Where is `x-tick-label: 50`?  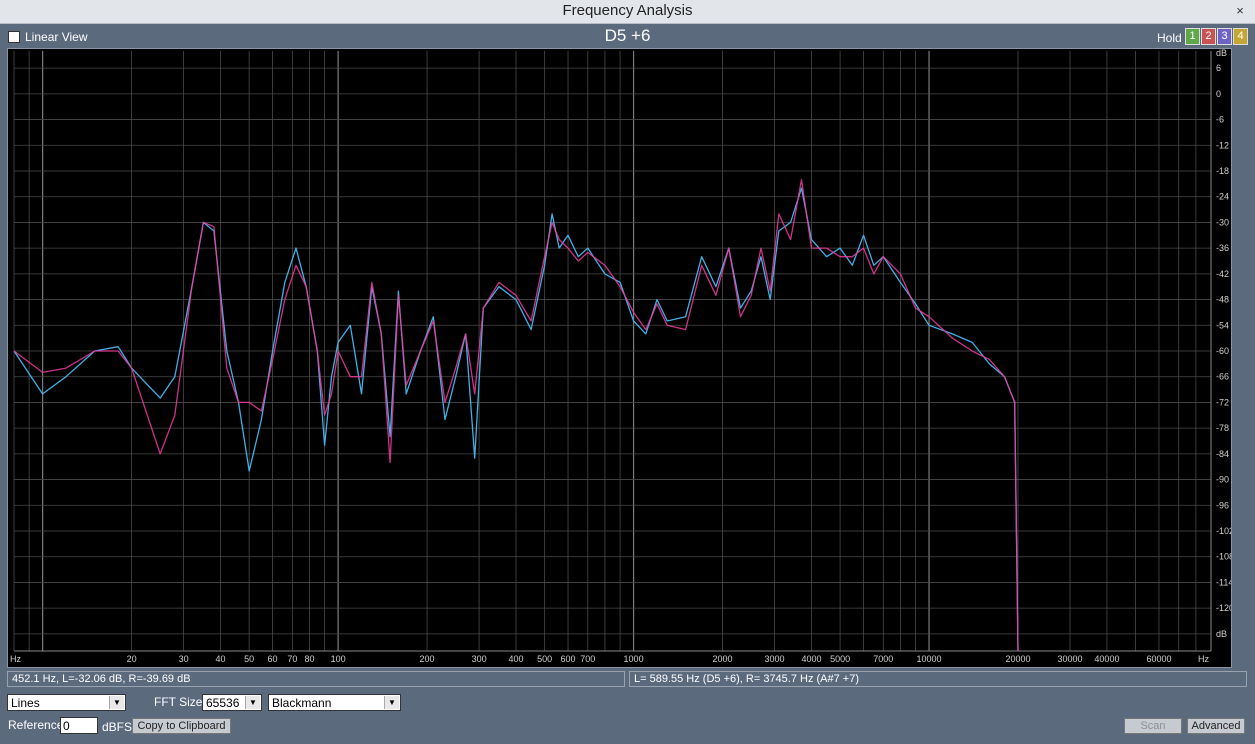 x-tick-label: 50 is located at coordinates (249, 659).